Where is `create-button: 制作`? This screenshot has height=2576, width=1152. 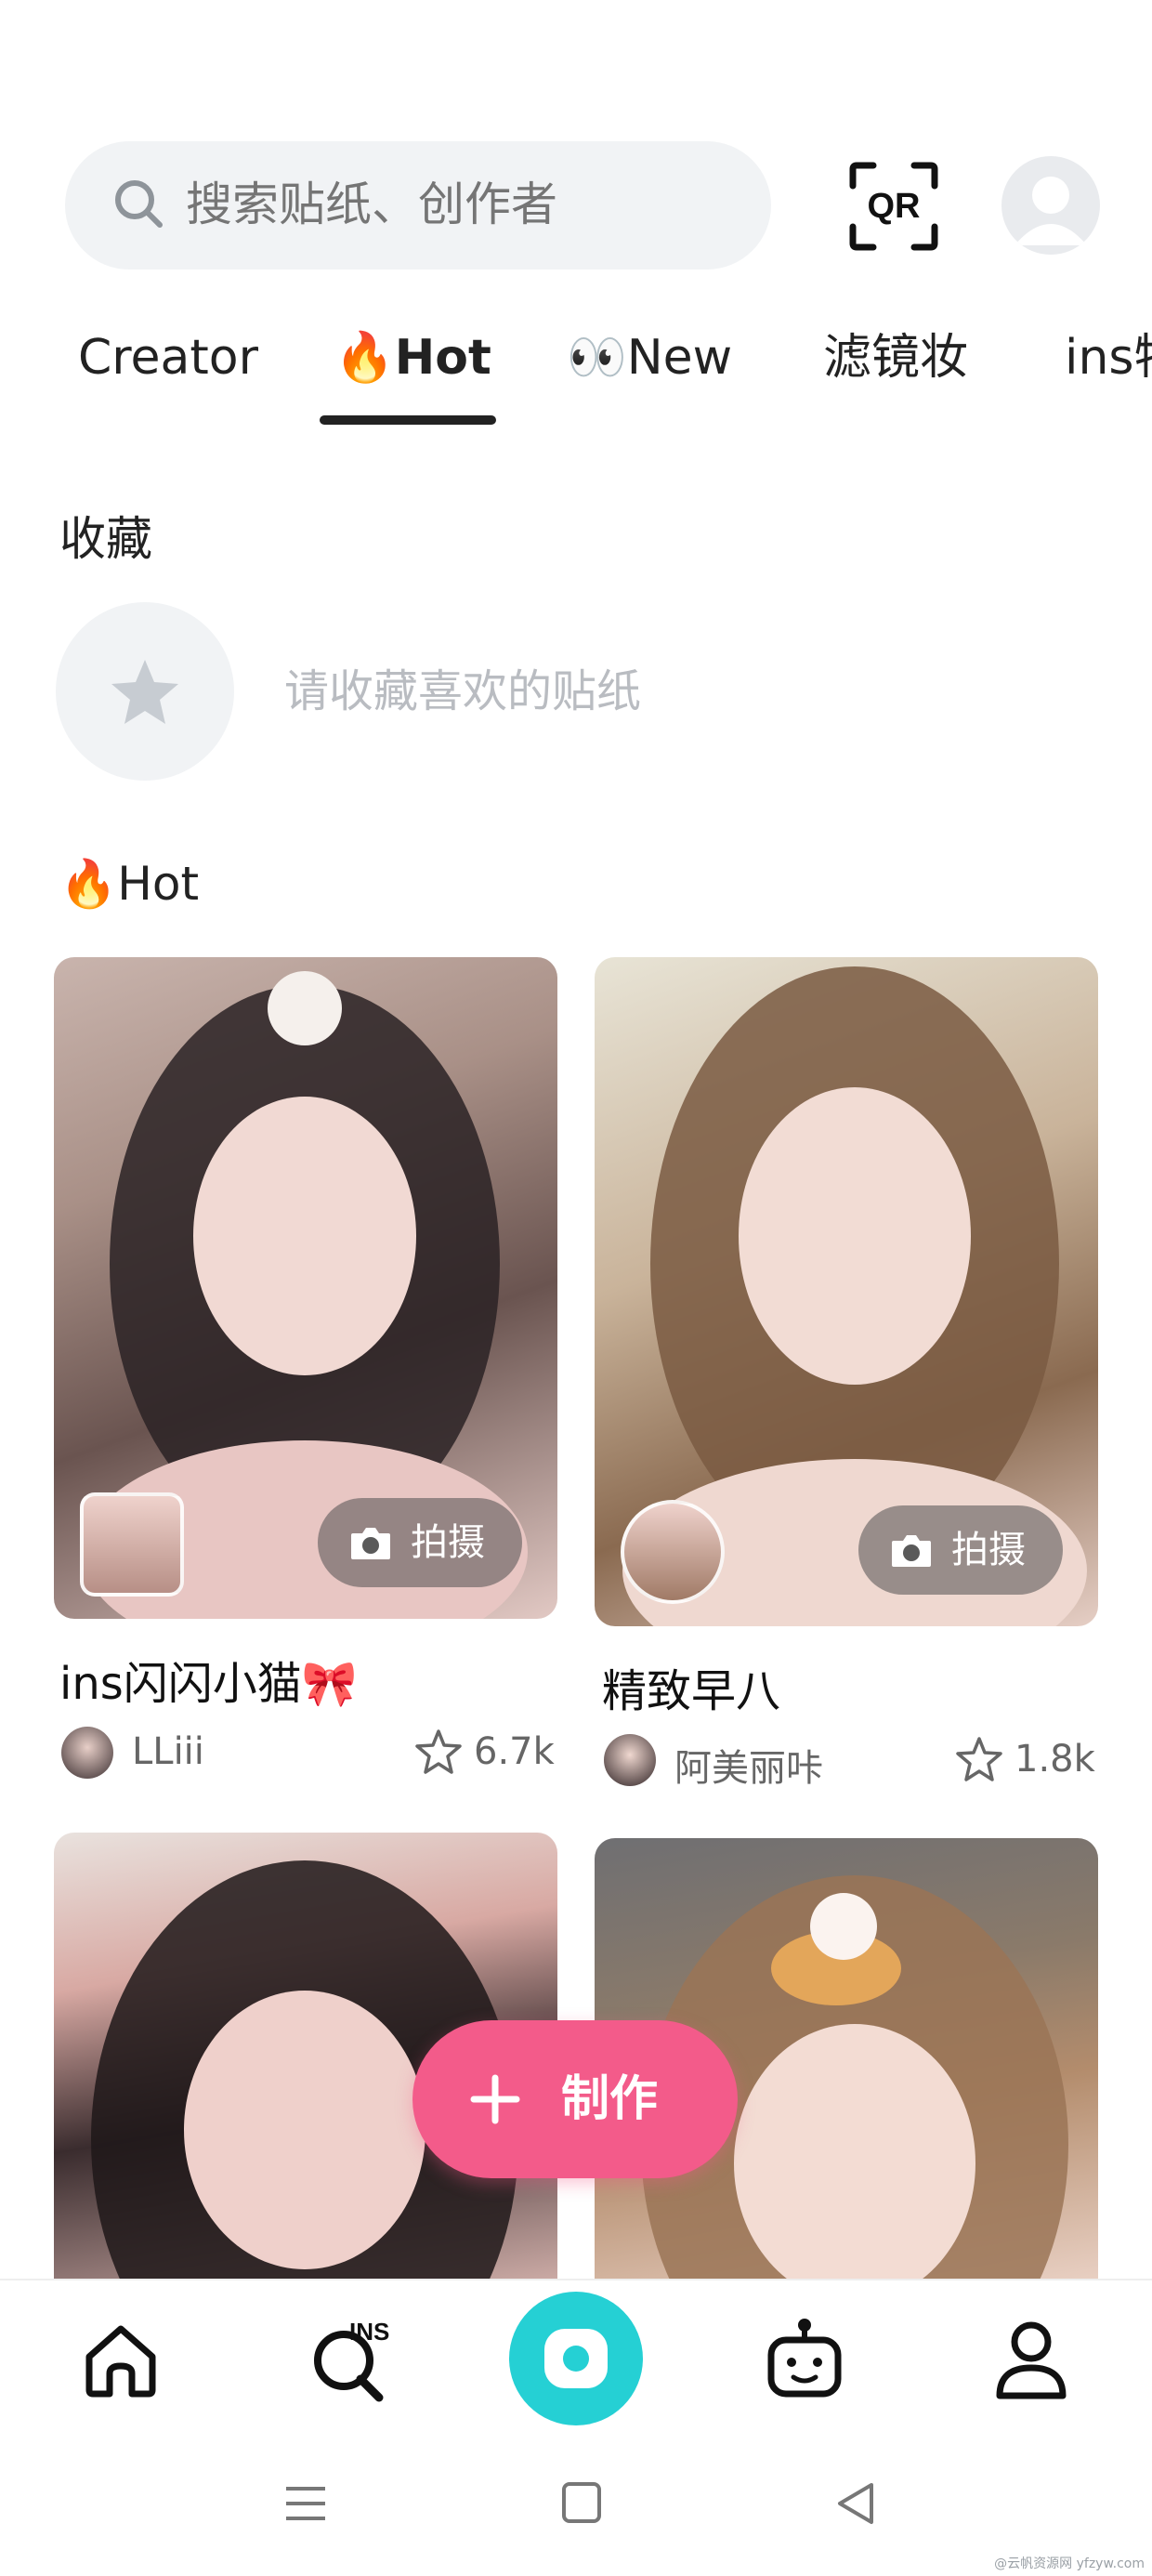
create-button: 制作 is located at coordinates (575, 2099).